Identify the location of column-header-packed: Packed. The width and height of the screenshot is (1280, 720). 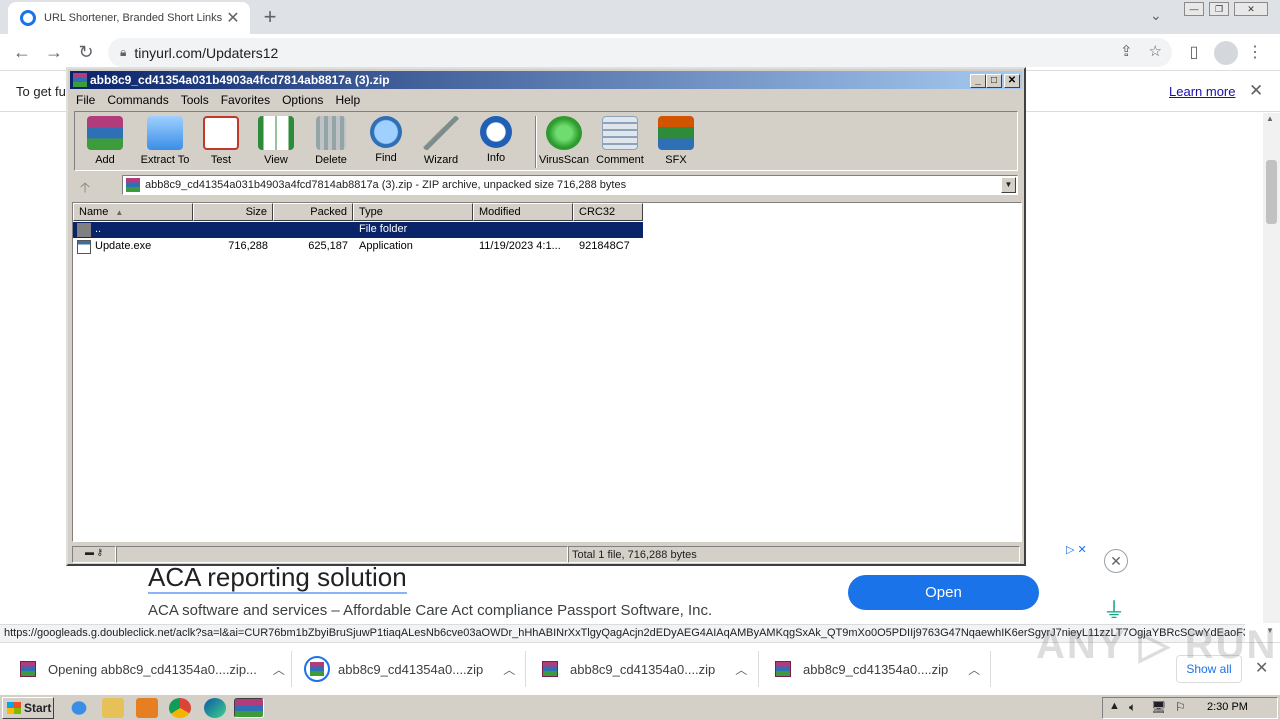
(313, 212).